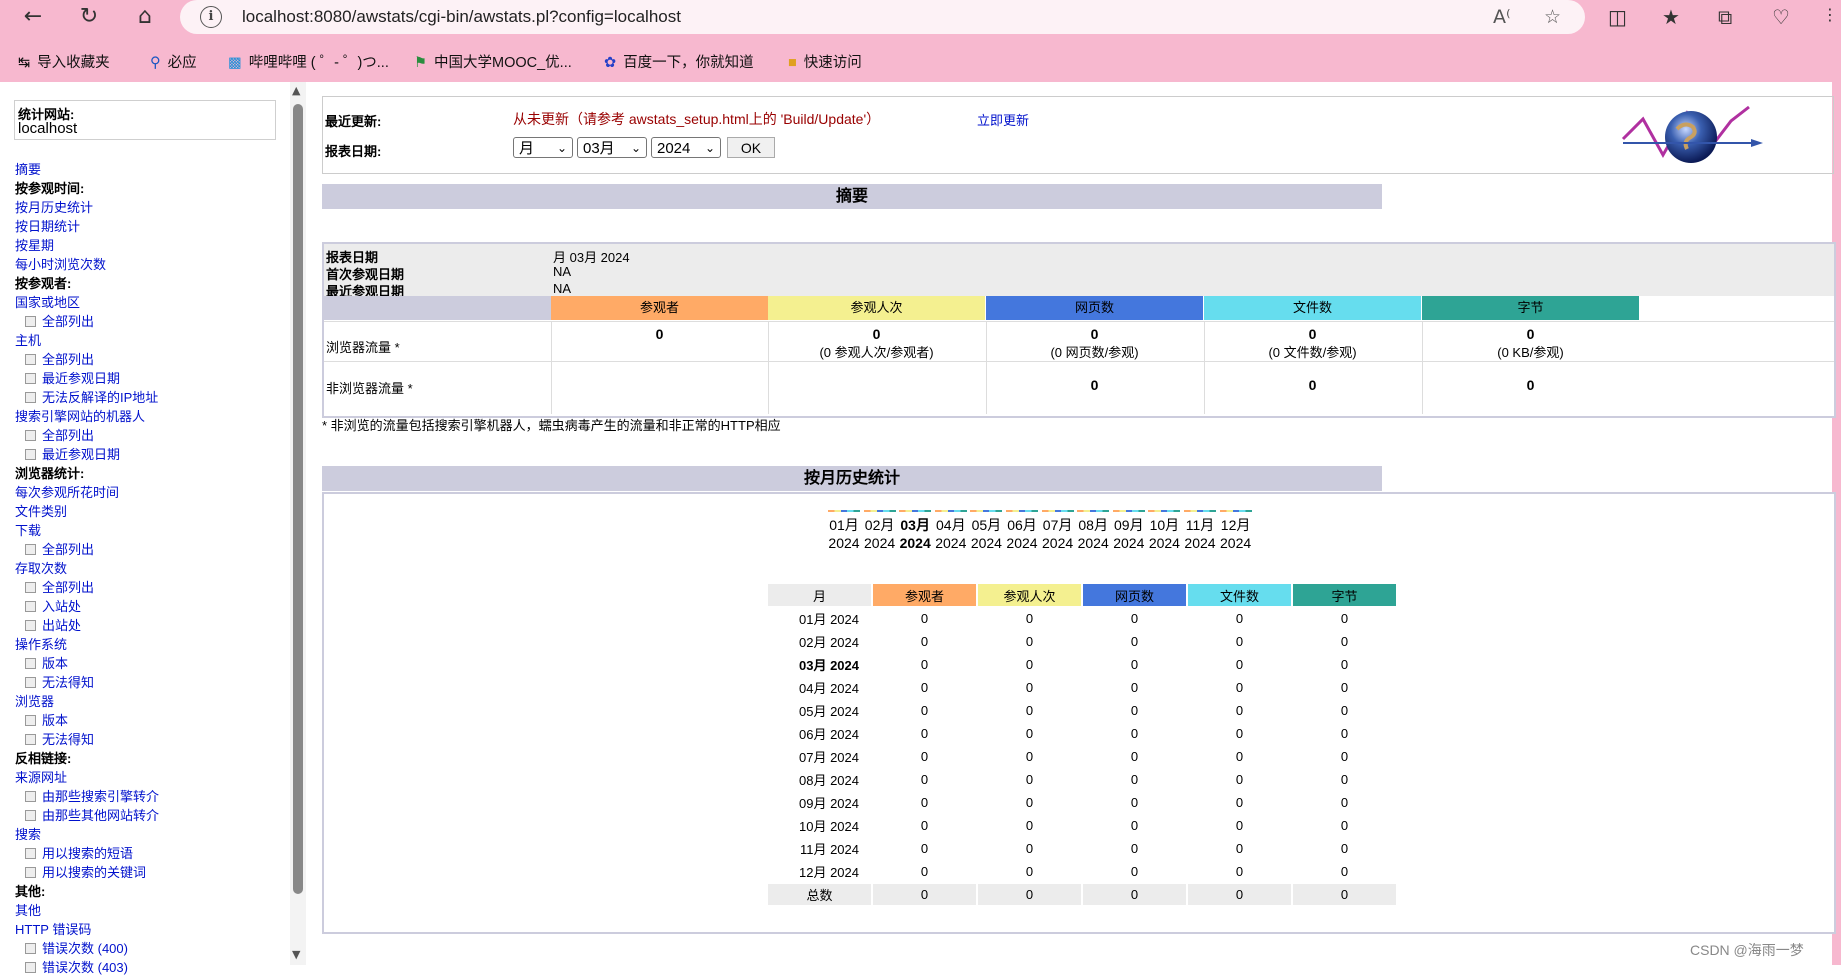 The width and height of the screenshot is (1841, 977). What do you see at coordinates (551, 425) in the screenshot?
I see `footnote: * 非浏览的流量包括搜索引擎机器人，蠕虫病毒产生的流量和非正常的HTTP相应` at bounding box center [551, 425].